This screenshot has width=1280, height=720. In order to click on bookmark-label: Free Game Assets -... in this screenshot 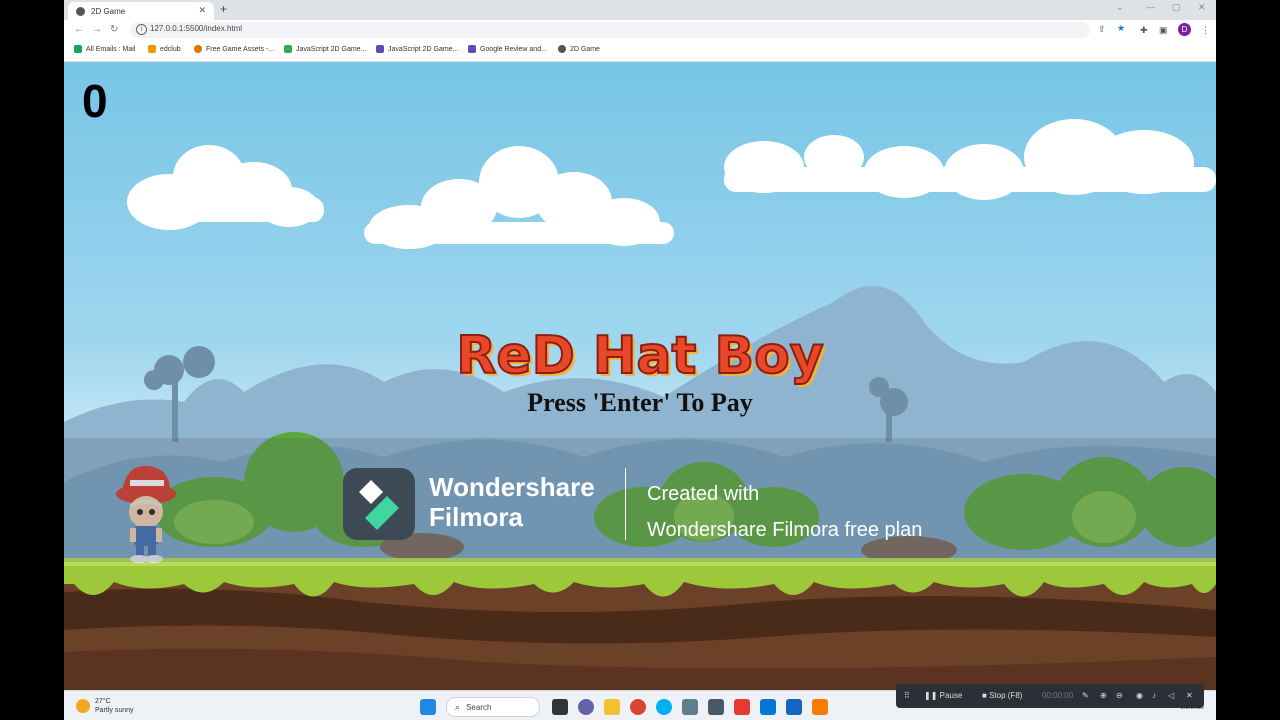, I will do `click(240, 49)`.